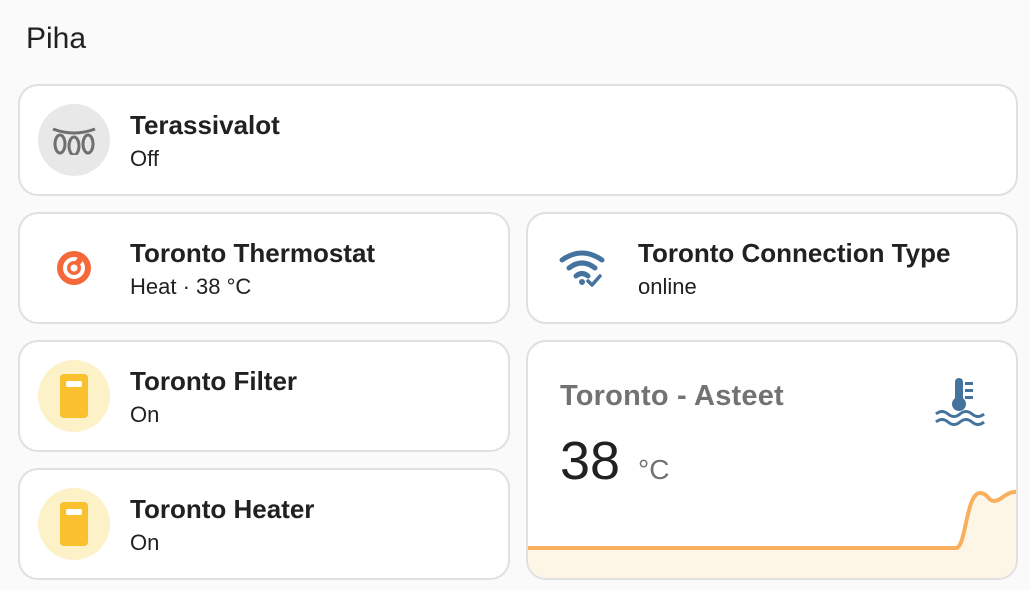  What do you see at coordinates (667, 286) in the screenshot?
I see `tile-state: online` at bounding box center [667, 286].